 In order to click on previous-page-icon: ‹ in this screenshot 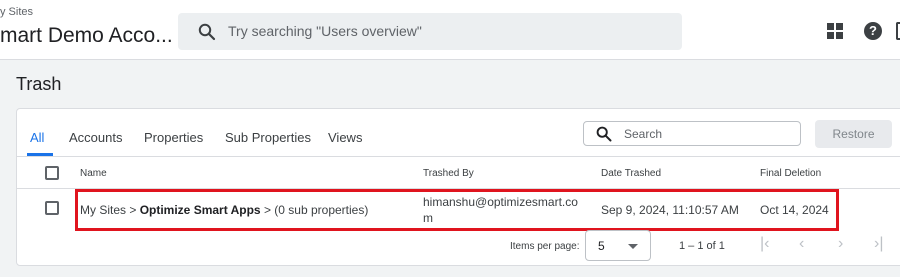, I will do `click(801, 244)`.